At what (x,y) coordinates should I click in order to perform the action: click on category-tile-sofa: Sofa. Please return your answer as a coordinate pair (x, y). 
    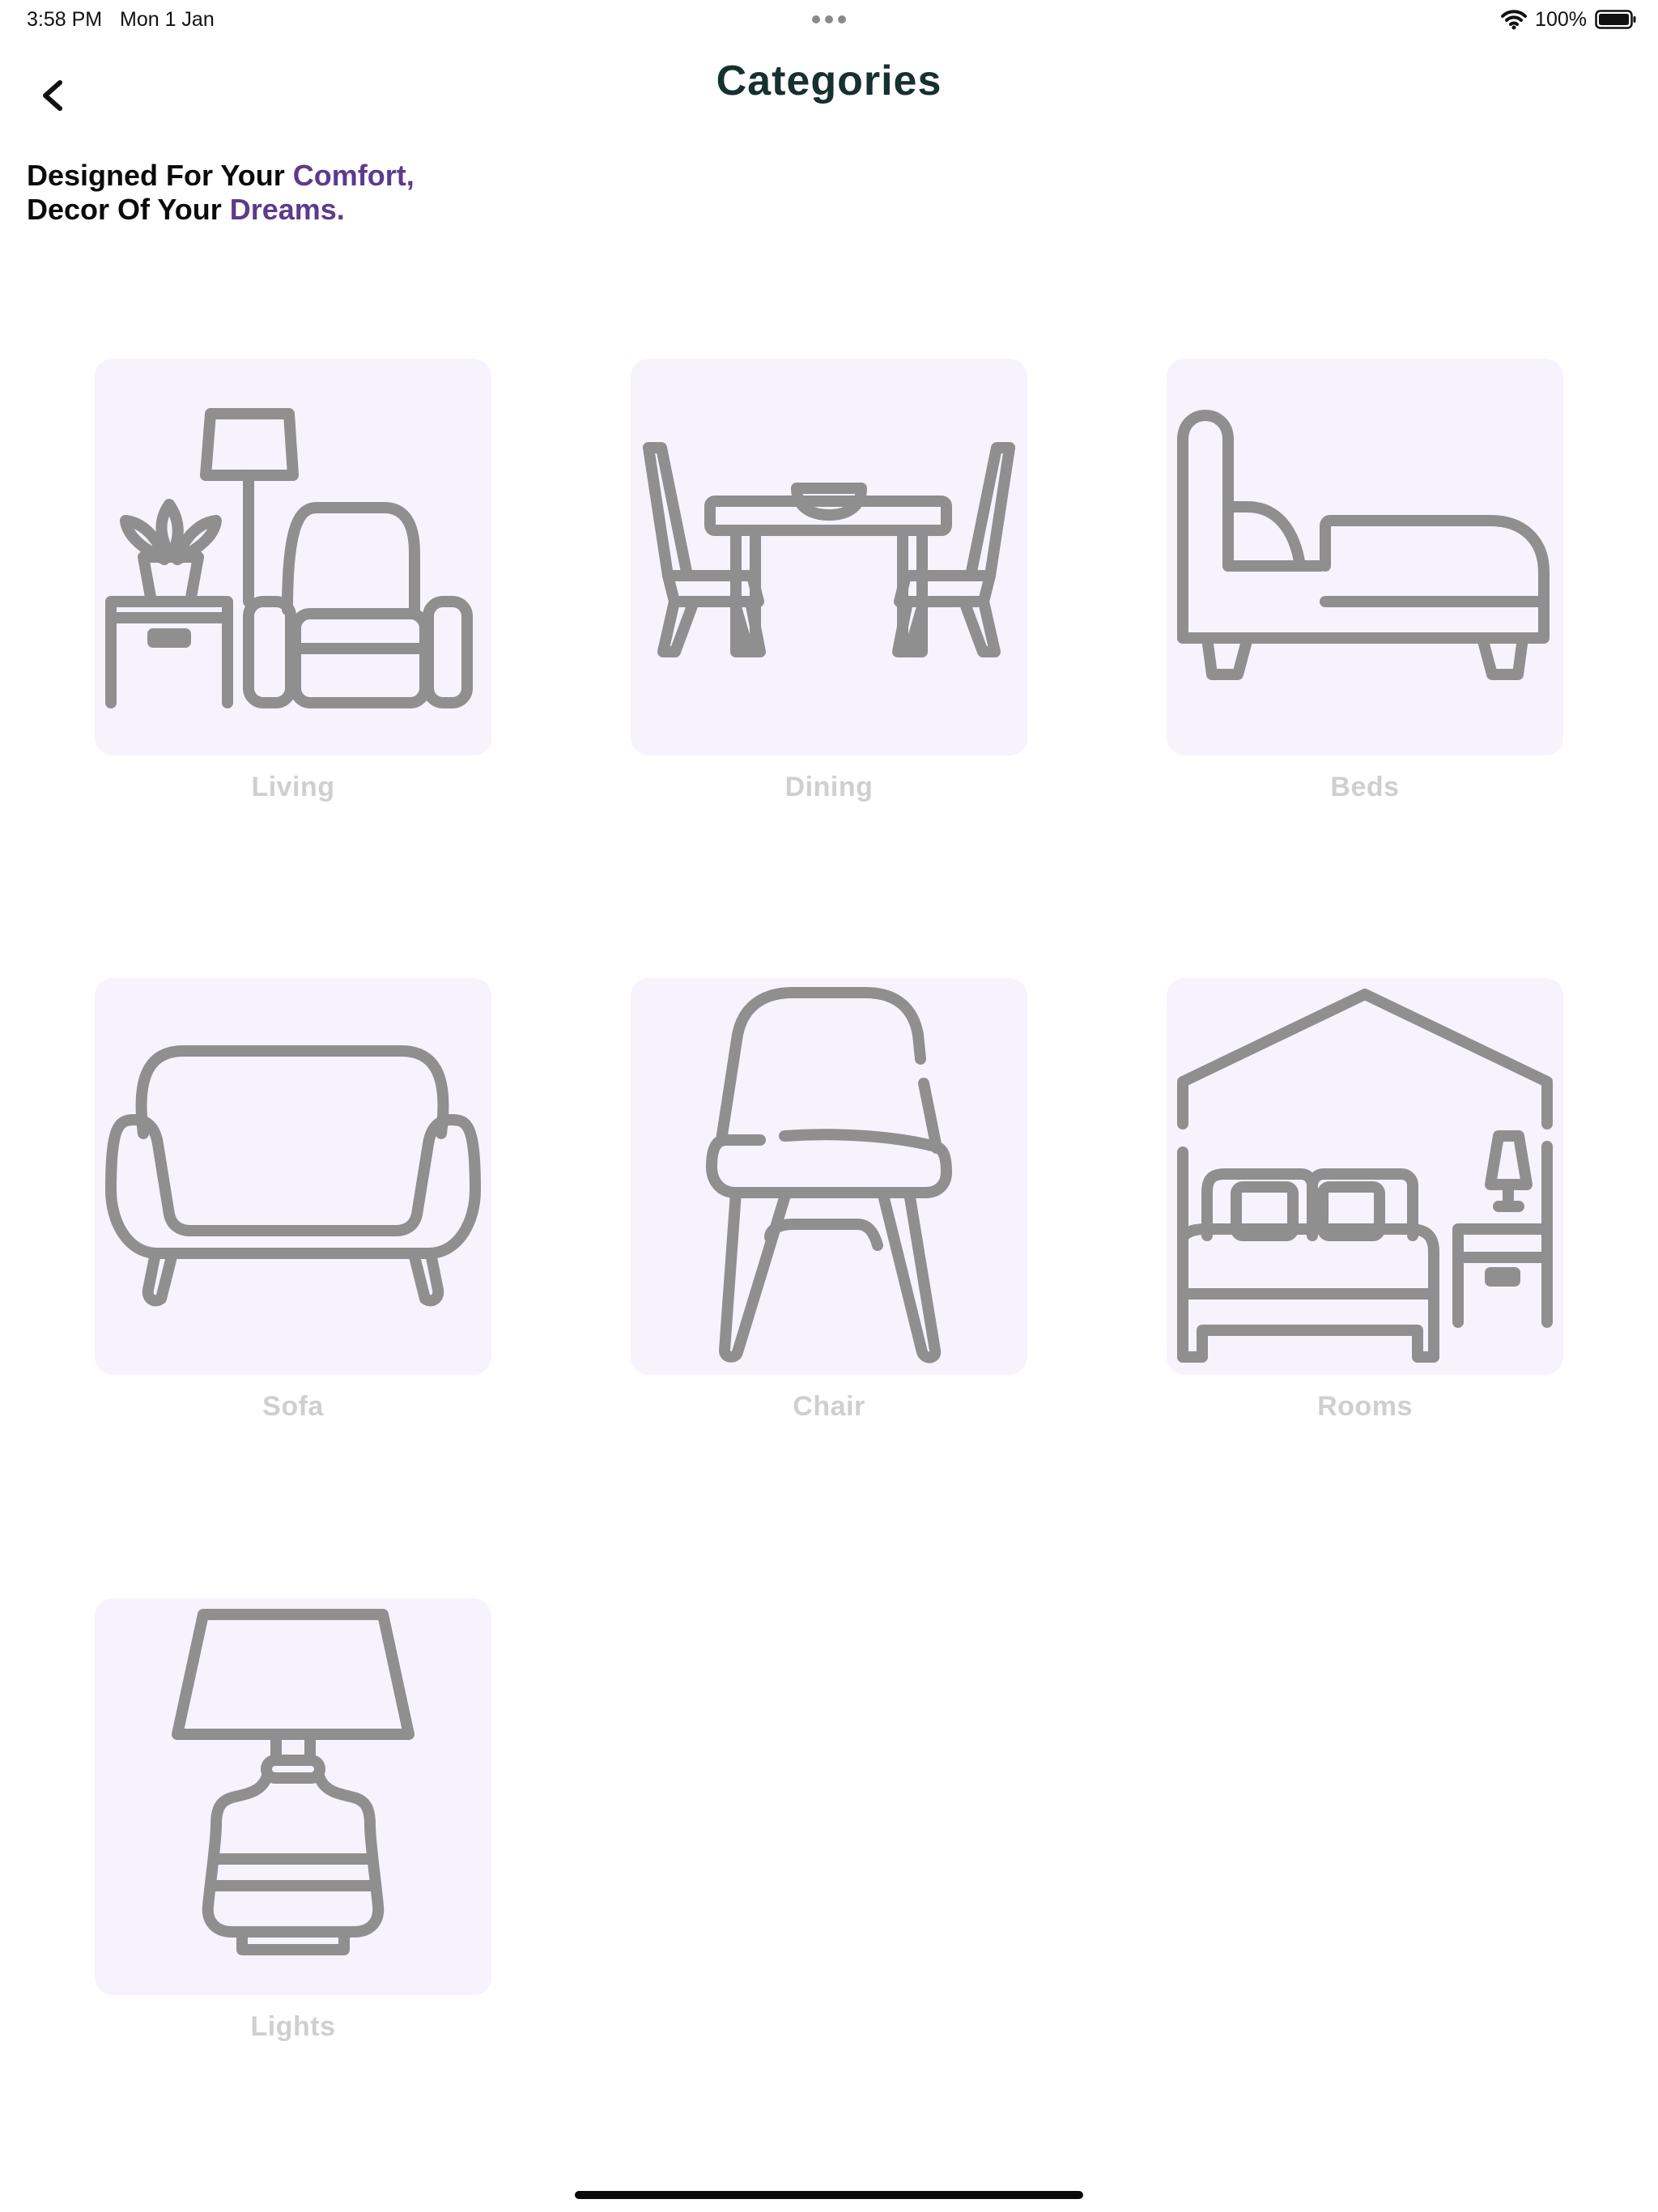
    Looking at the image, I should click on (293, 1200).